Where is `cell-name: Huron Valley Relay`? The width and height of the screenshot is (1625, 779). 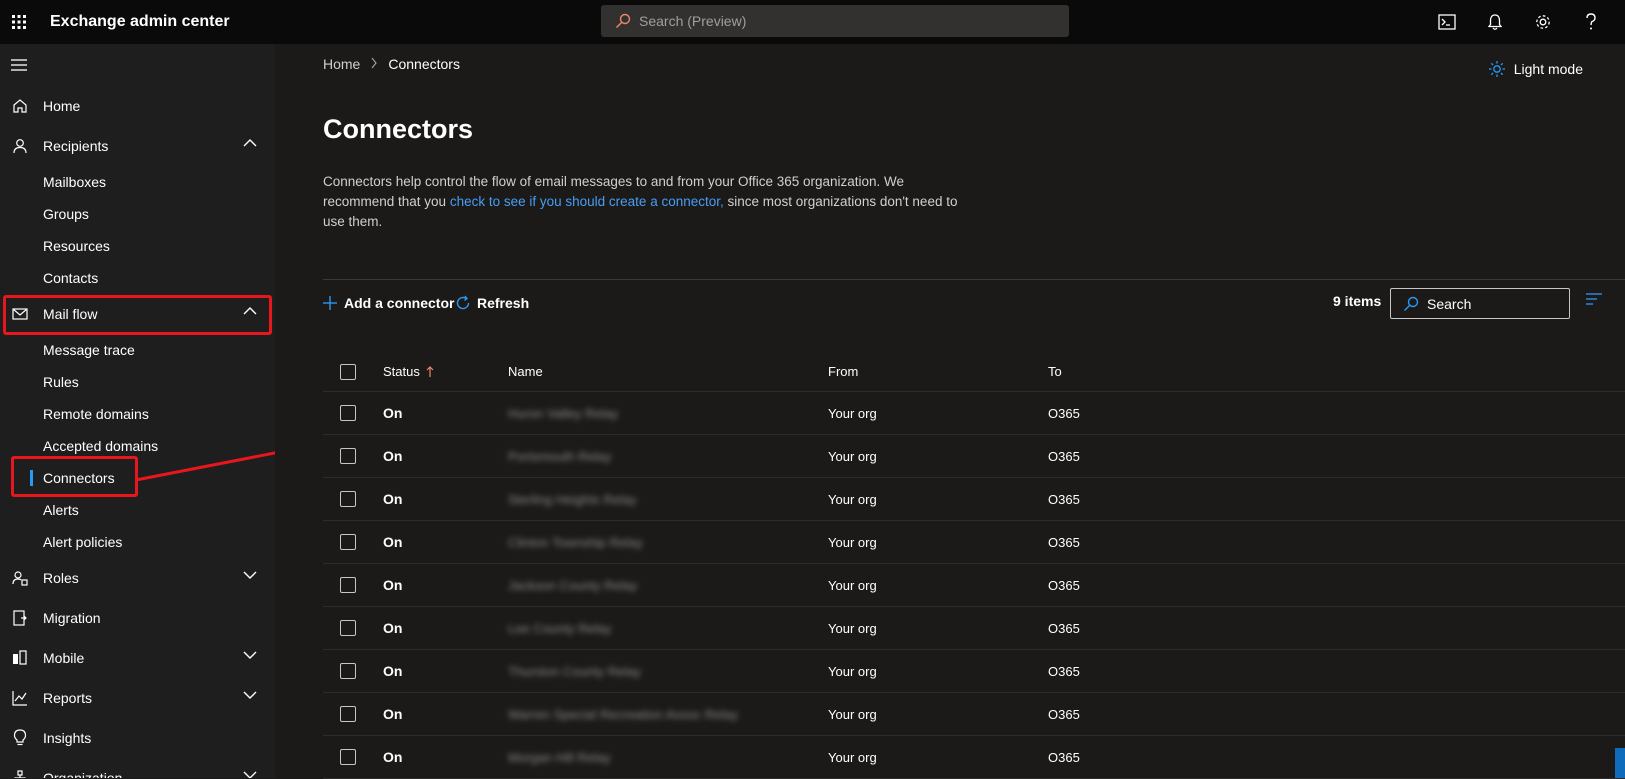 cell-name: Huron Valley Relay is located at coordinates (668, 413).